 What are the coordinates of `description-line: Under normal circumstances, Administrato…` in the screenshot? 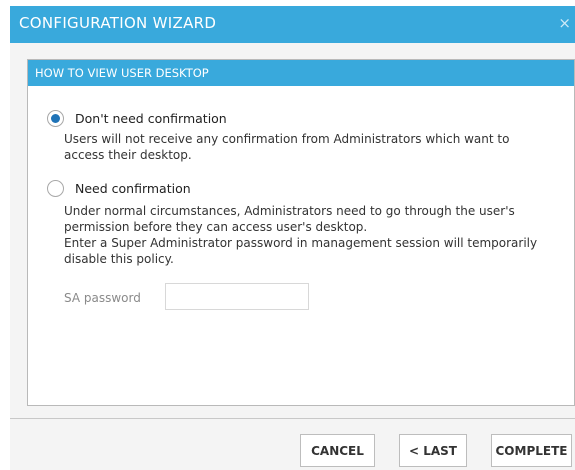 It's located at (289, 211).